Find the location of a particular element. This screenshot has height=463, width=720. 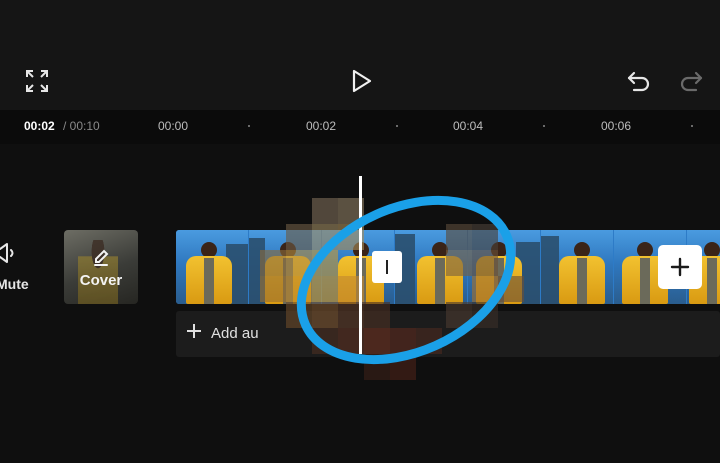

cover-button: Cover is located at coordinates (101, 267).